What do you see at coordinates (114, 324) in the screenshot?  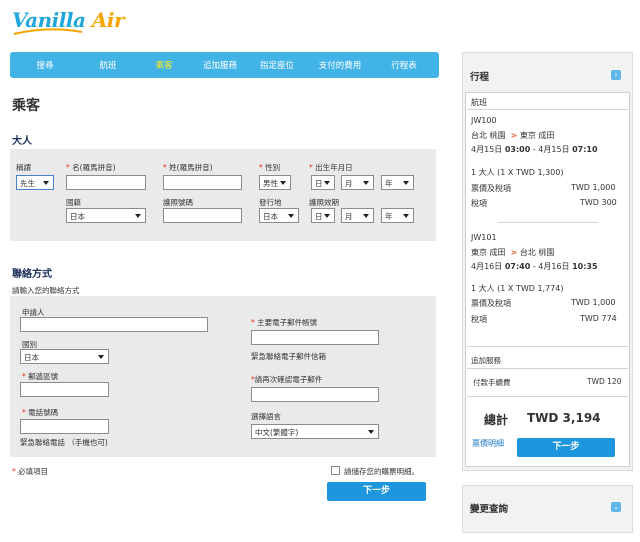 I see `applicant-input` at bounding box center [114, 324].